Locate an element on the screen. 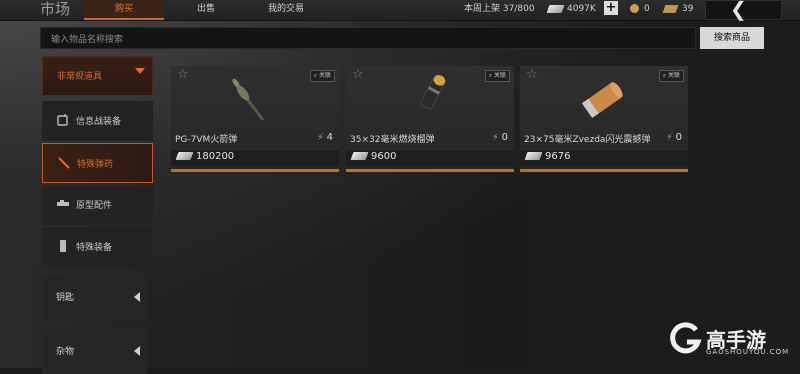  item-price: 180200 is located at coordinates (205, 156).